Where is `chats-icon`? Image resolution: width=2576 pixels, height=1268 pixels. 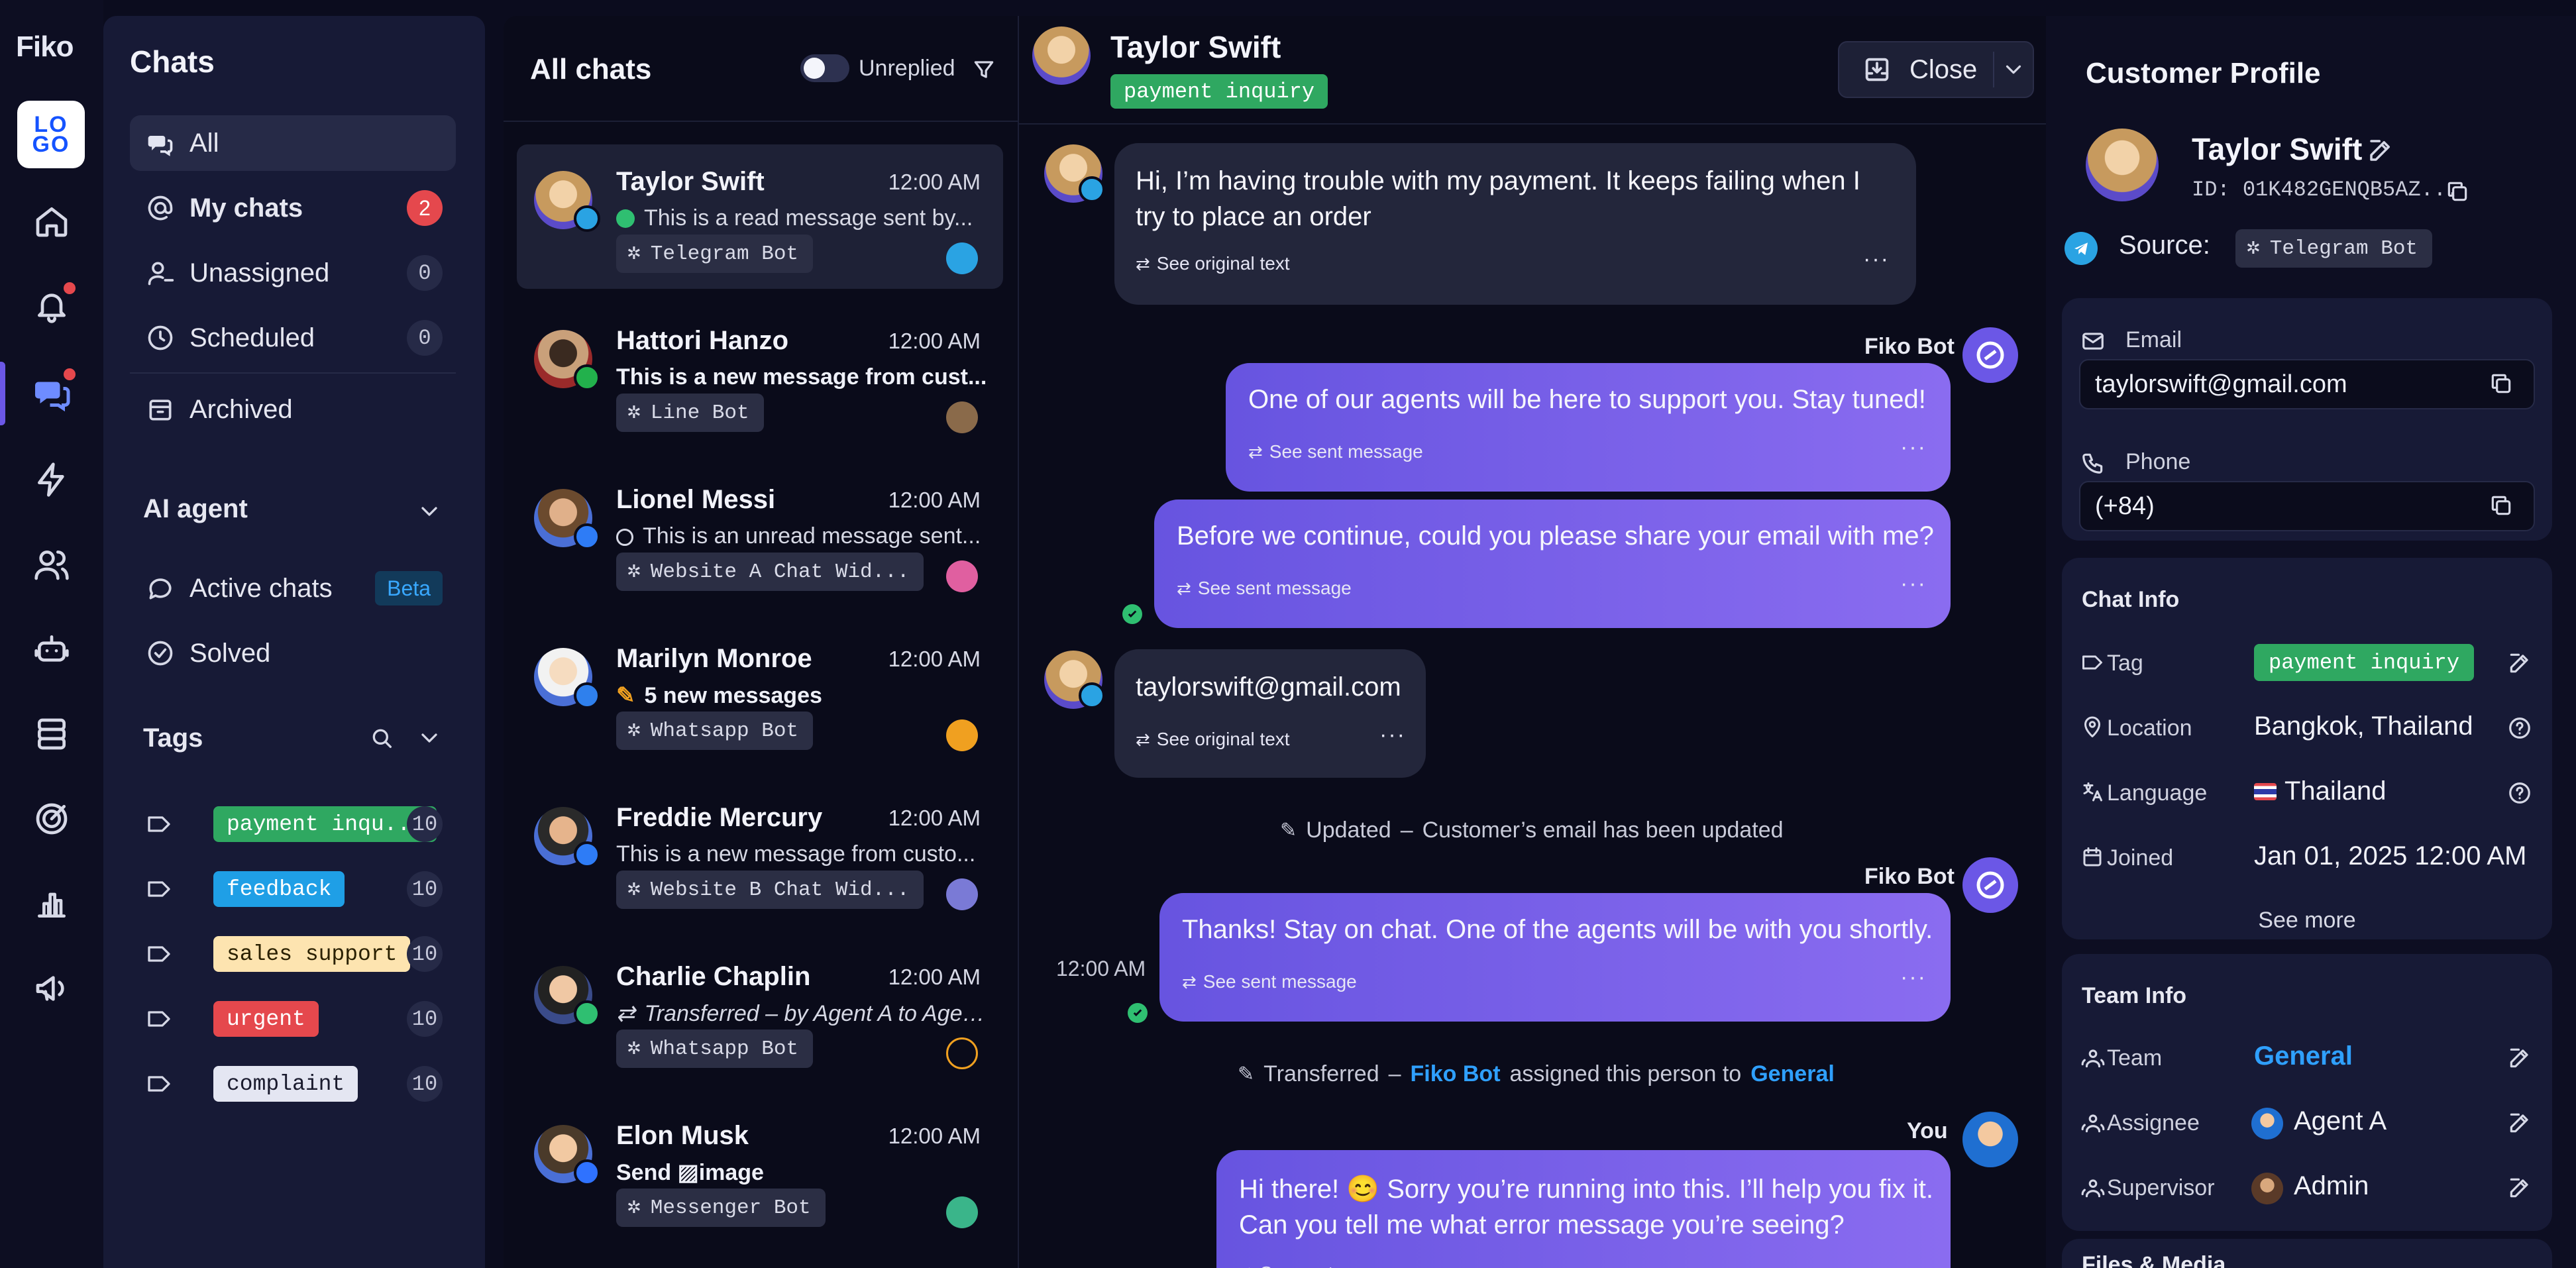
chats-icon is located at coordinates (52, 393).